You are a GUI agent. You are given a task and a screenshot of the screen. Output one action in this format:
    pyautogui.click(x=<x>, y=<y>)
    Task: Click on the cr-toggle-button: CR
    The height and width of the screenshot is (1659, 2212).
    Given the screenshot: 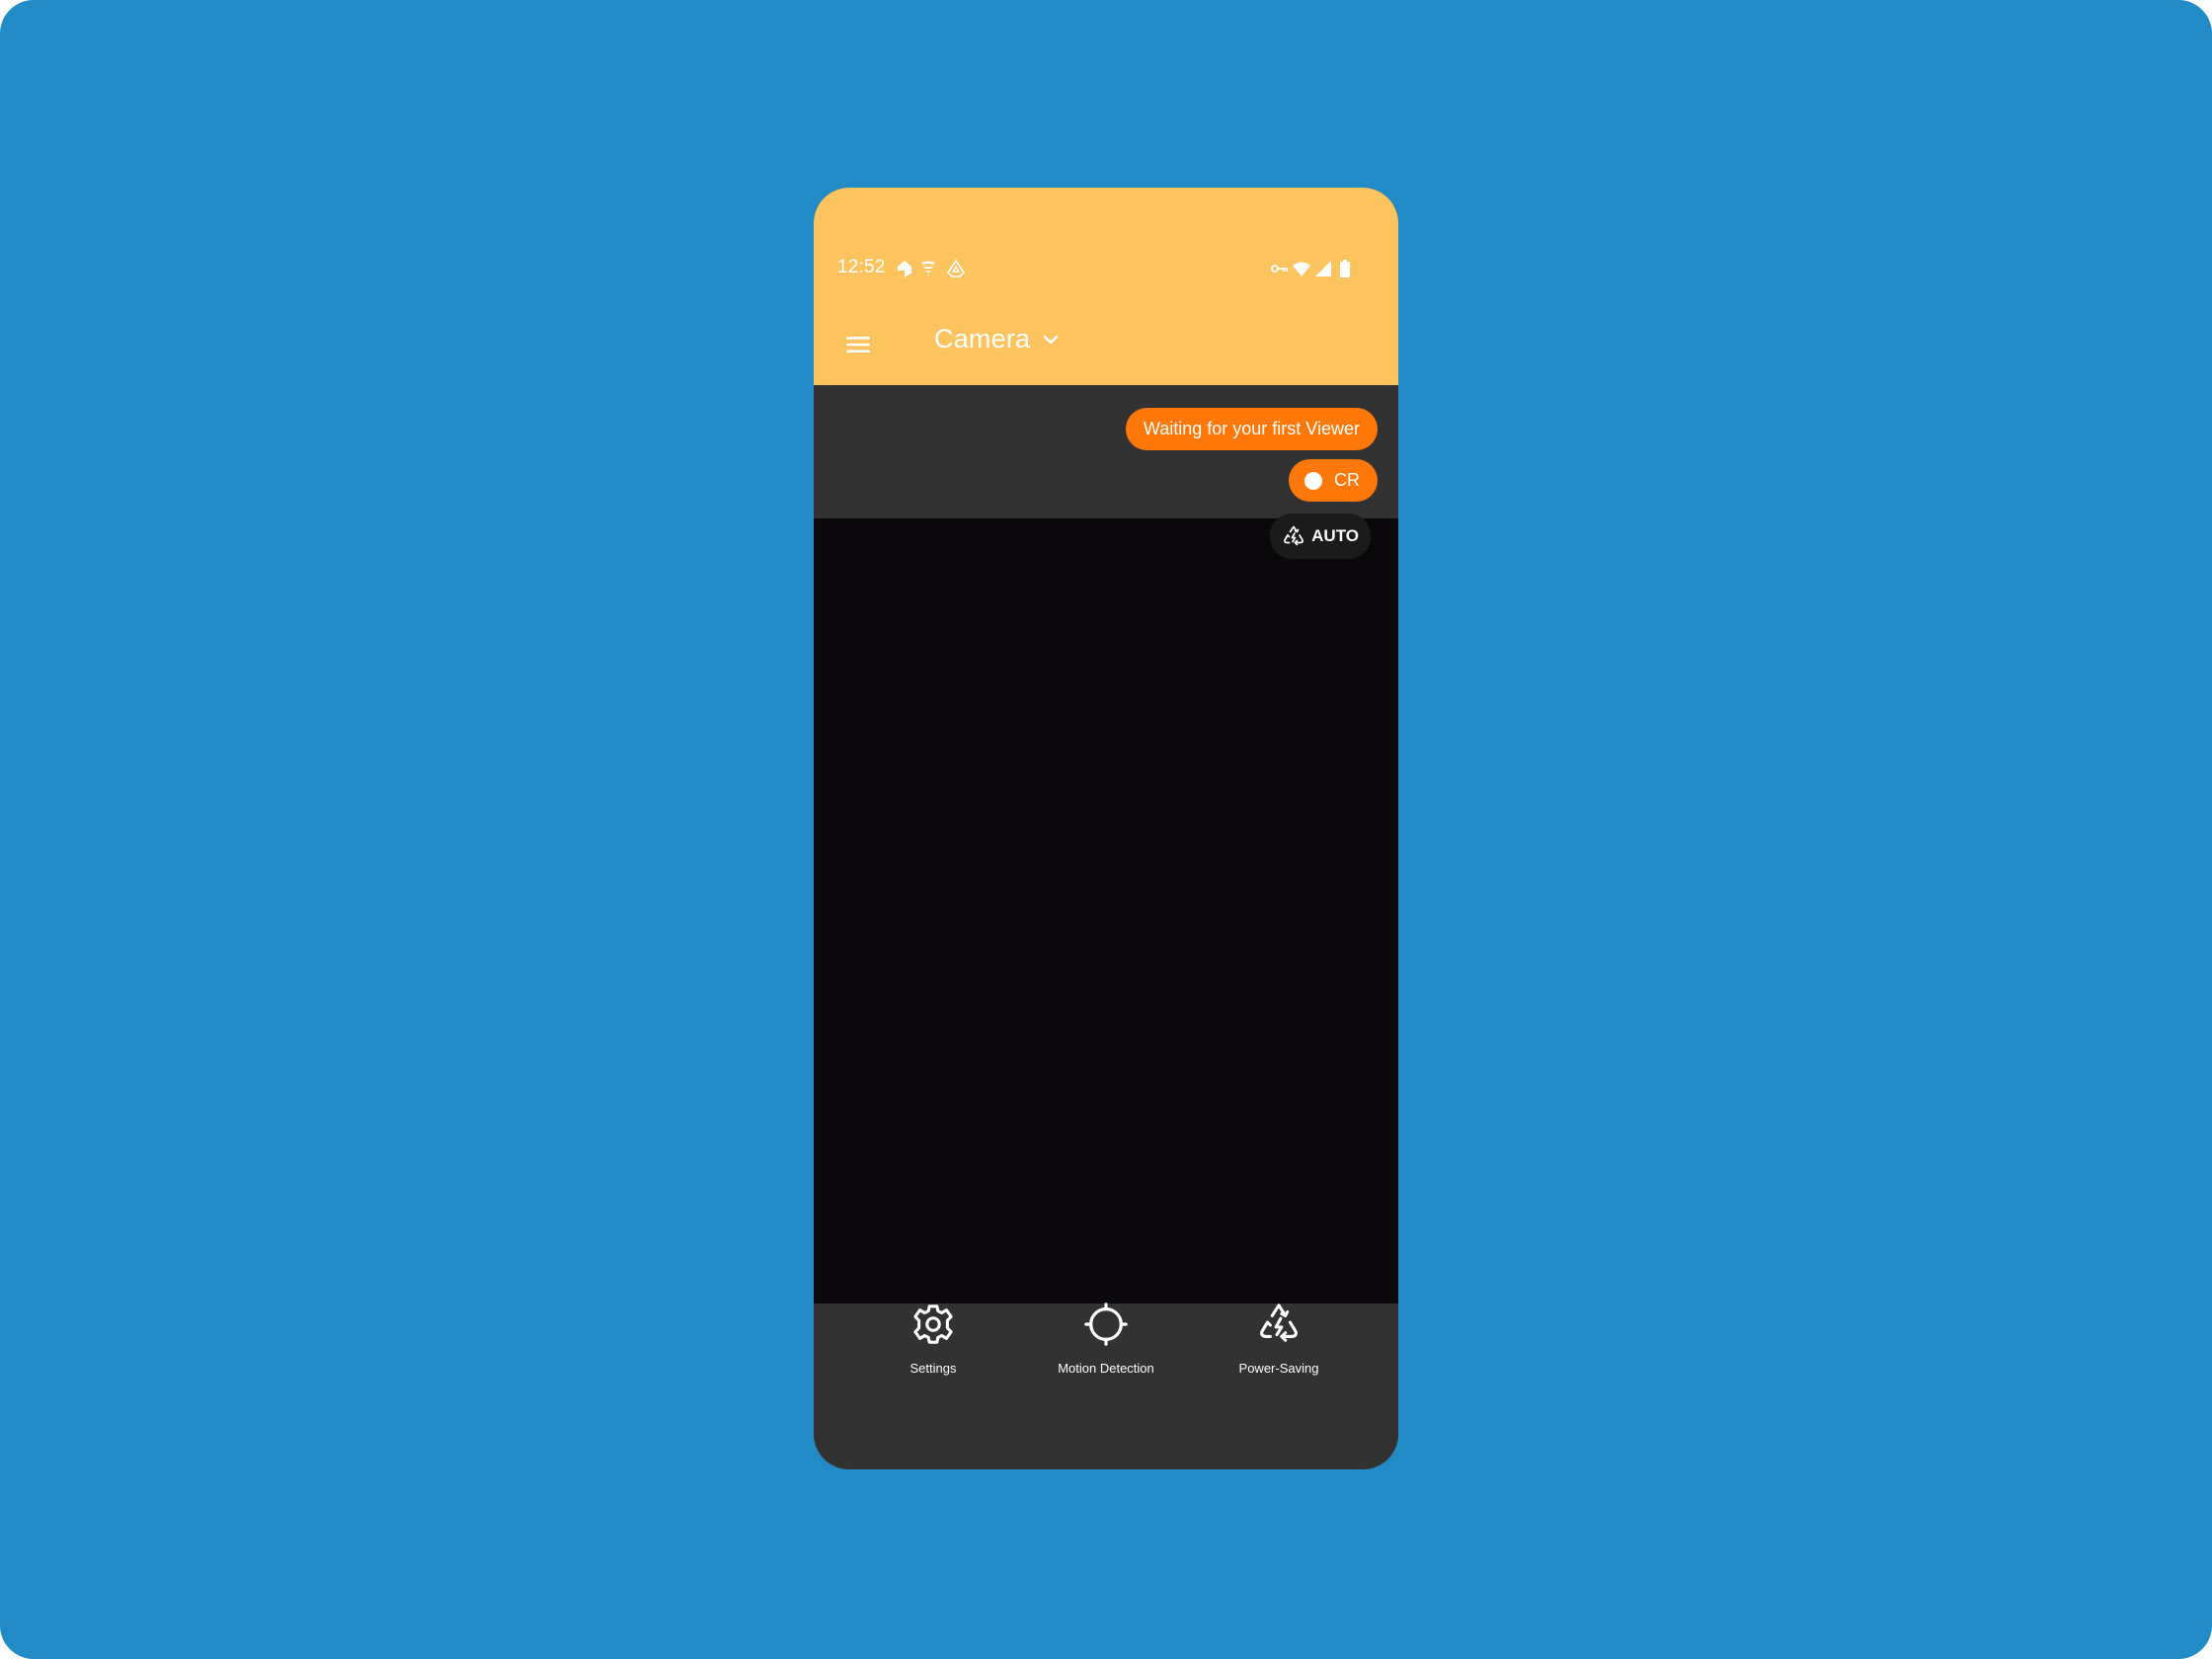 What is the action you would take?
    pyautogui.click(x=1333, y=481)
    